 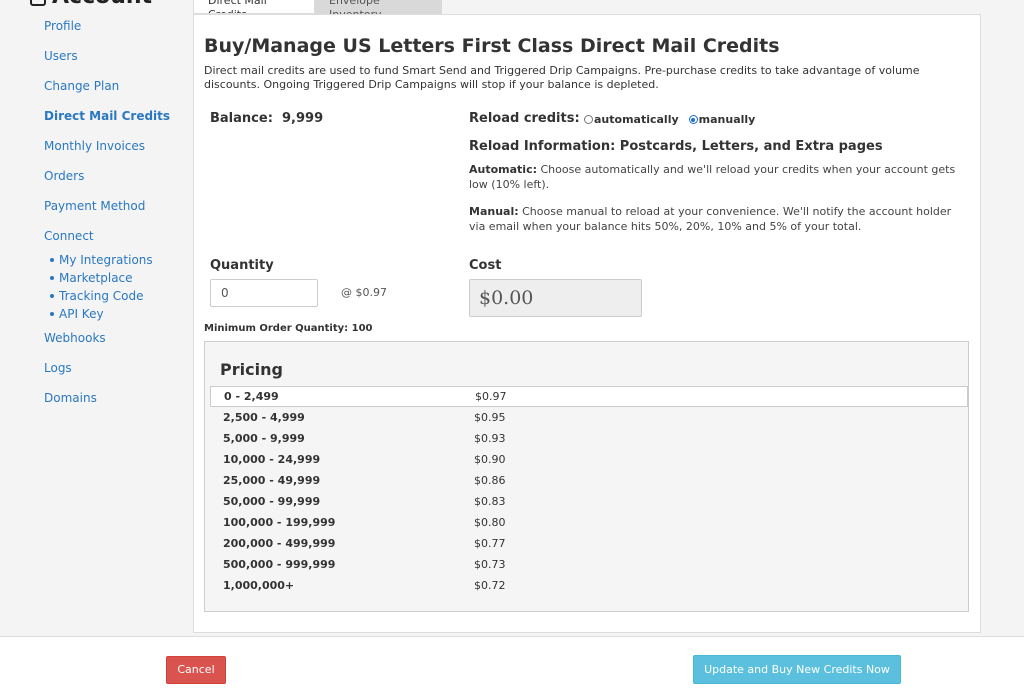 I want to click on subitem-label: My Integrations, so click(x=106, y=260).